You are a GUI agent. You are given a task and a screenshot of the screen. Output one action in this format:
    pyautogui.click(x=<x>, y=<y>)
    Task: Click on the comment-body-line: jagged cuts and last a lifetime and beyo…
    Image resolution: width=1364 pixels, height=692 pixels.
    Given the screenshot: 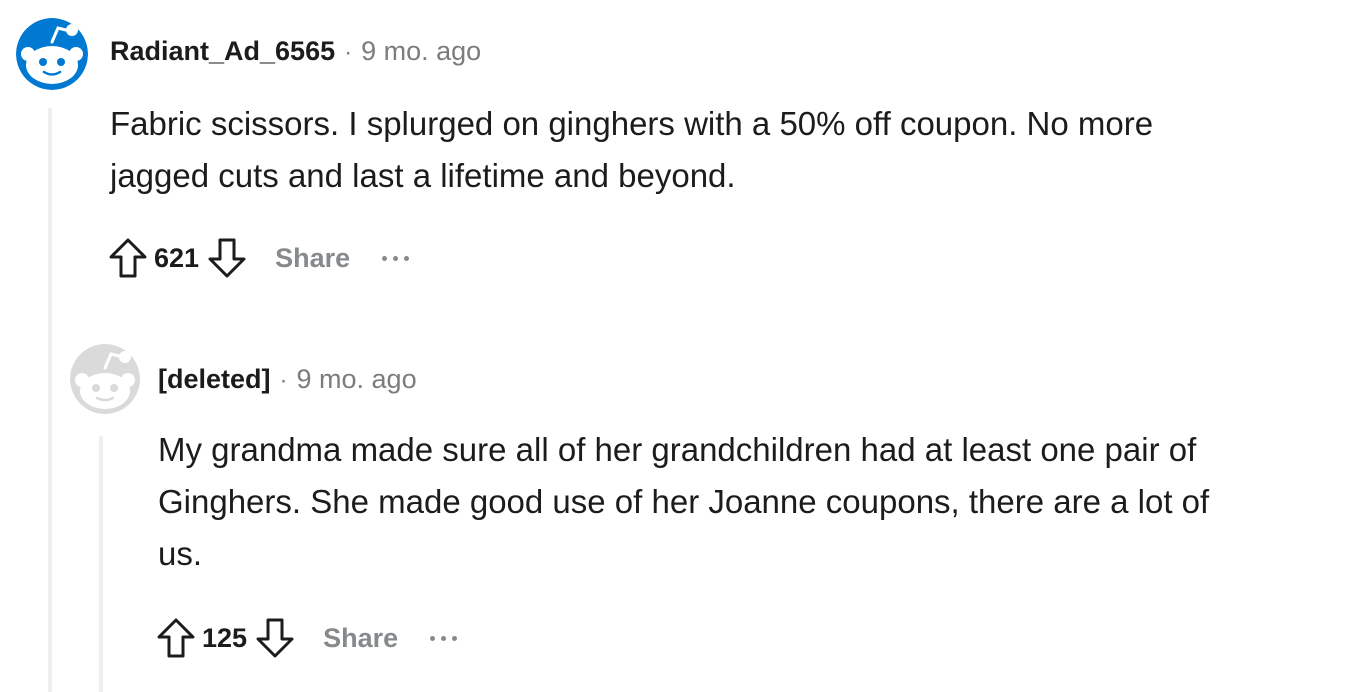 What is the action you would take?
    pyautogui.click(x=423, y=175)
    